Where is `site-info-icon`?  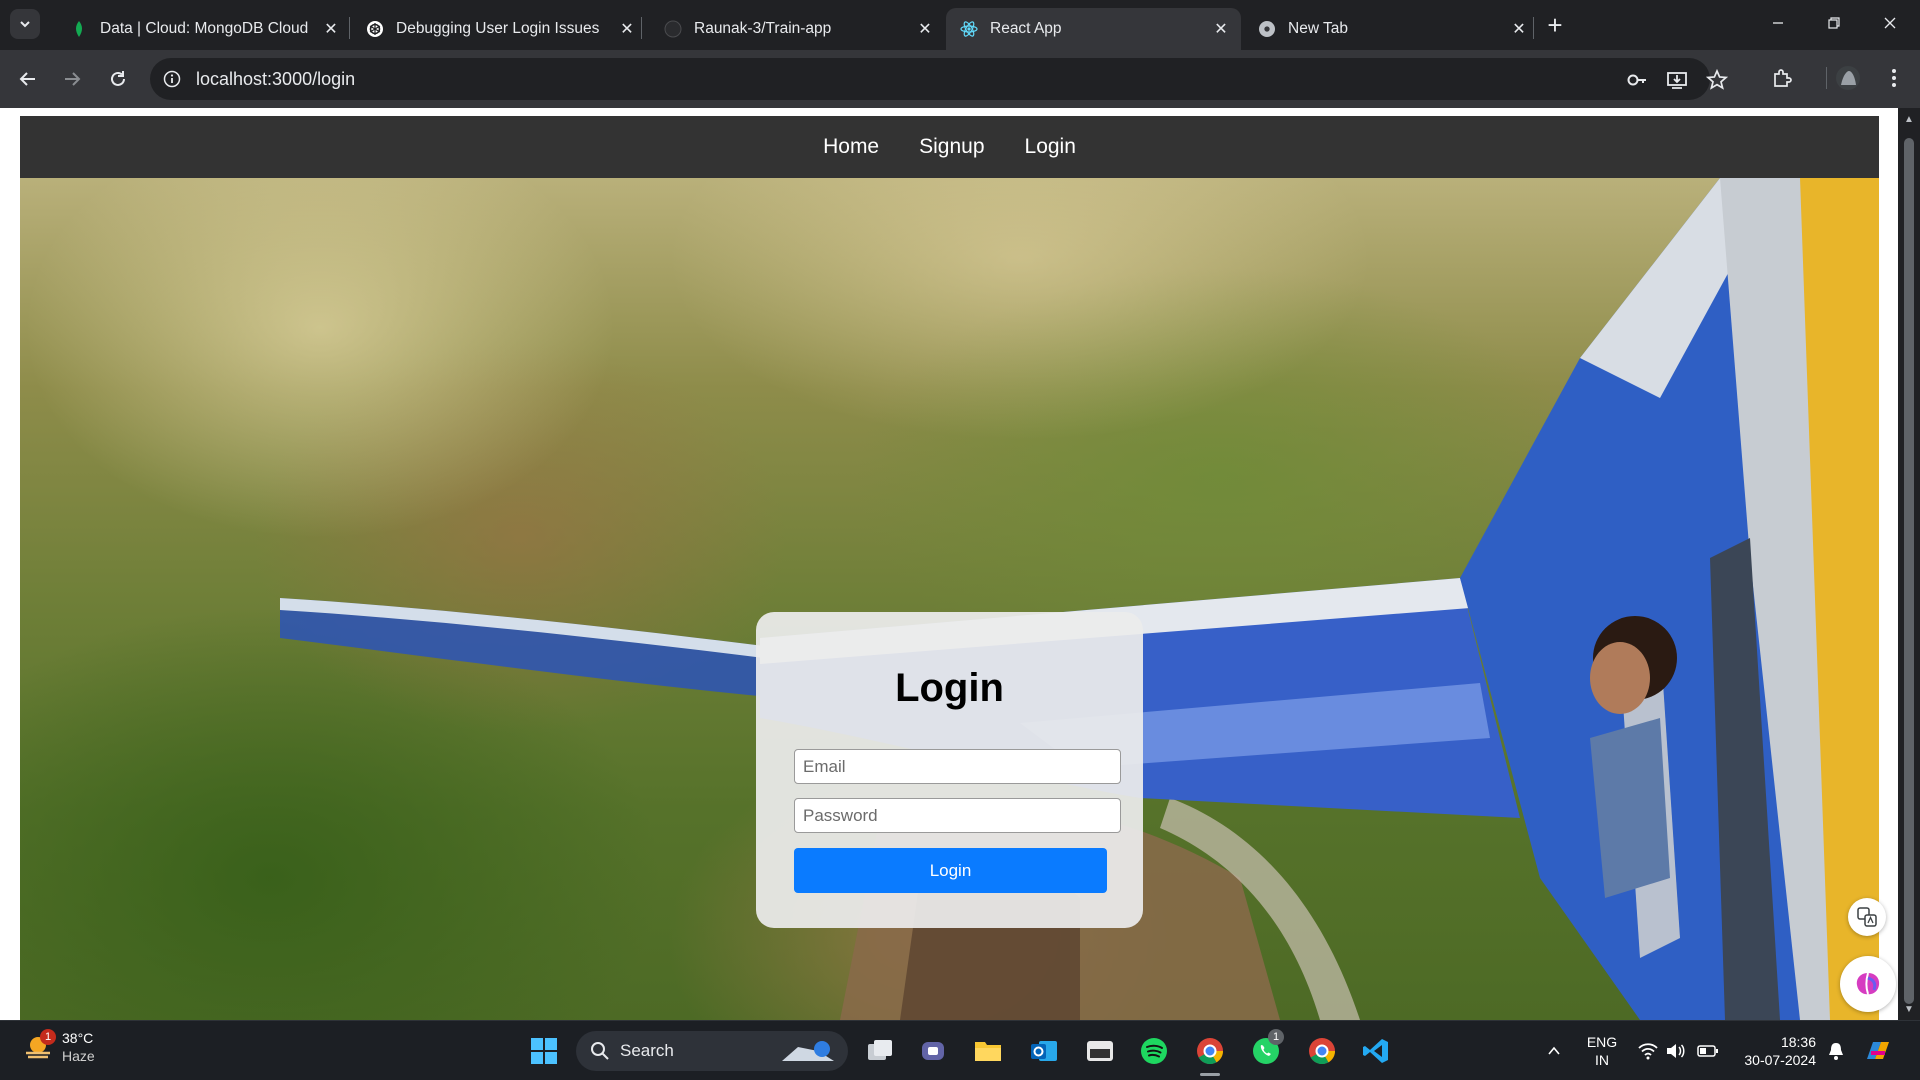
site-info-icon is located at coordinates (172, 79).